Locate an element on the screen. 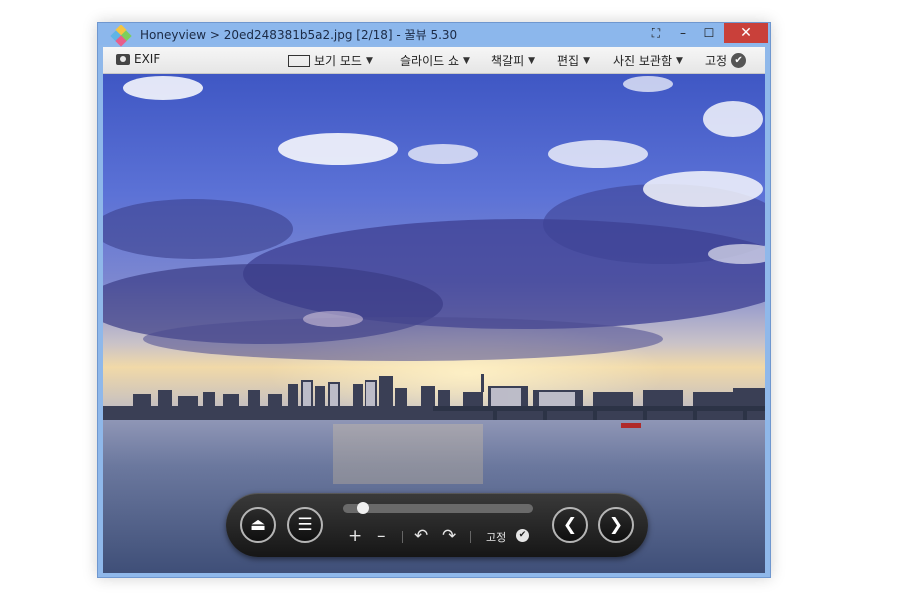  slideshow-menu: 슬라이드 쇼 ▼ is located at coordinates (435, 60).